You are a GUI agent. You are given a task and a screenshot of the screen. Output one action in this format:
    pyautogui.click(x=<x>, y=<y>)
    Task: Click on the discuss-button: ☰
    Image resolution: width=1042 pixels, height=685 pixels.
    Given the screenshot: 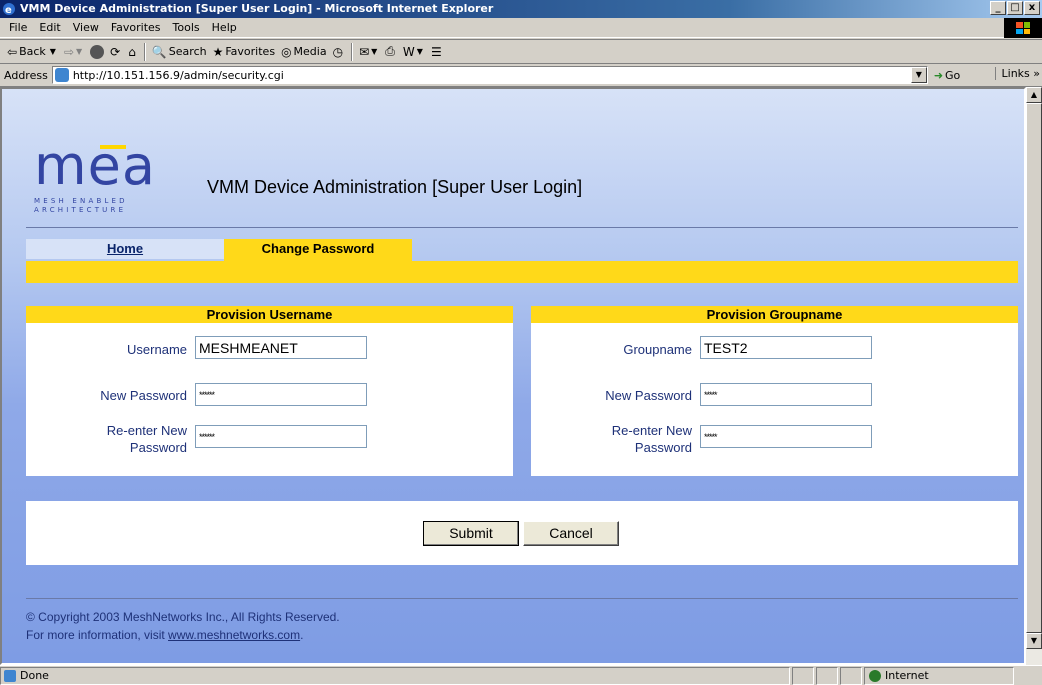 What is the action you would take?
    pyautogui.click(x=437, y=52)
    